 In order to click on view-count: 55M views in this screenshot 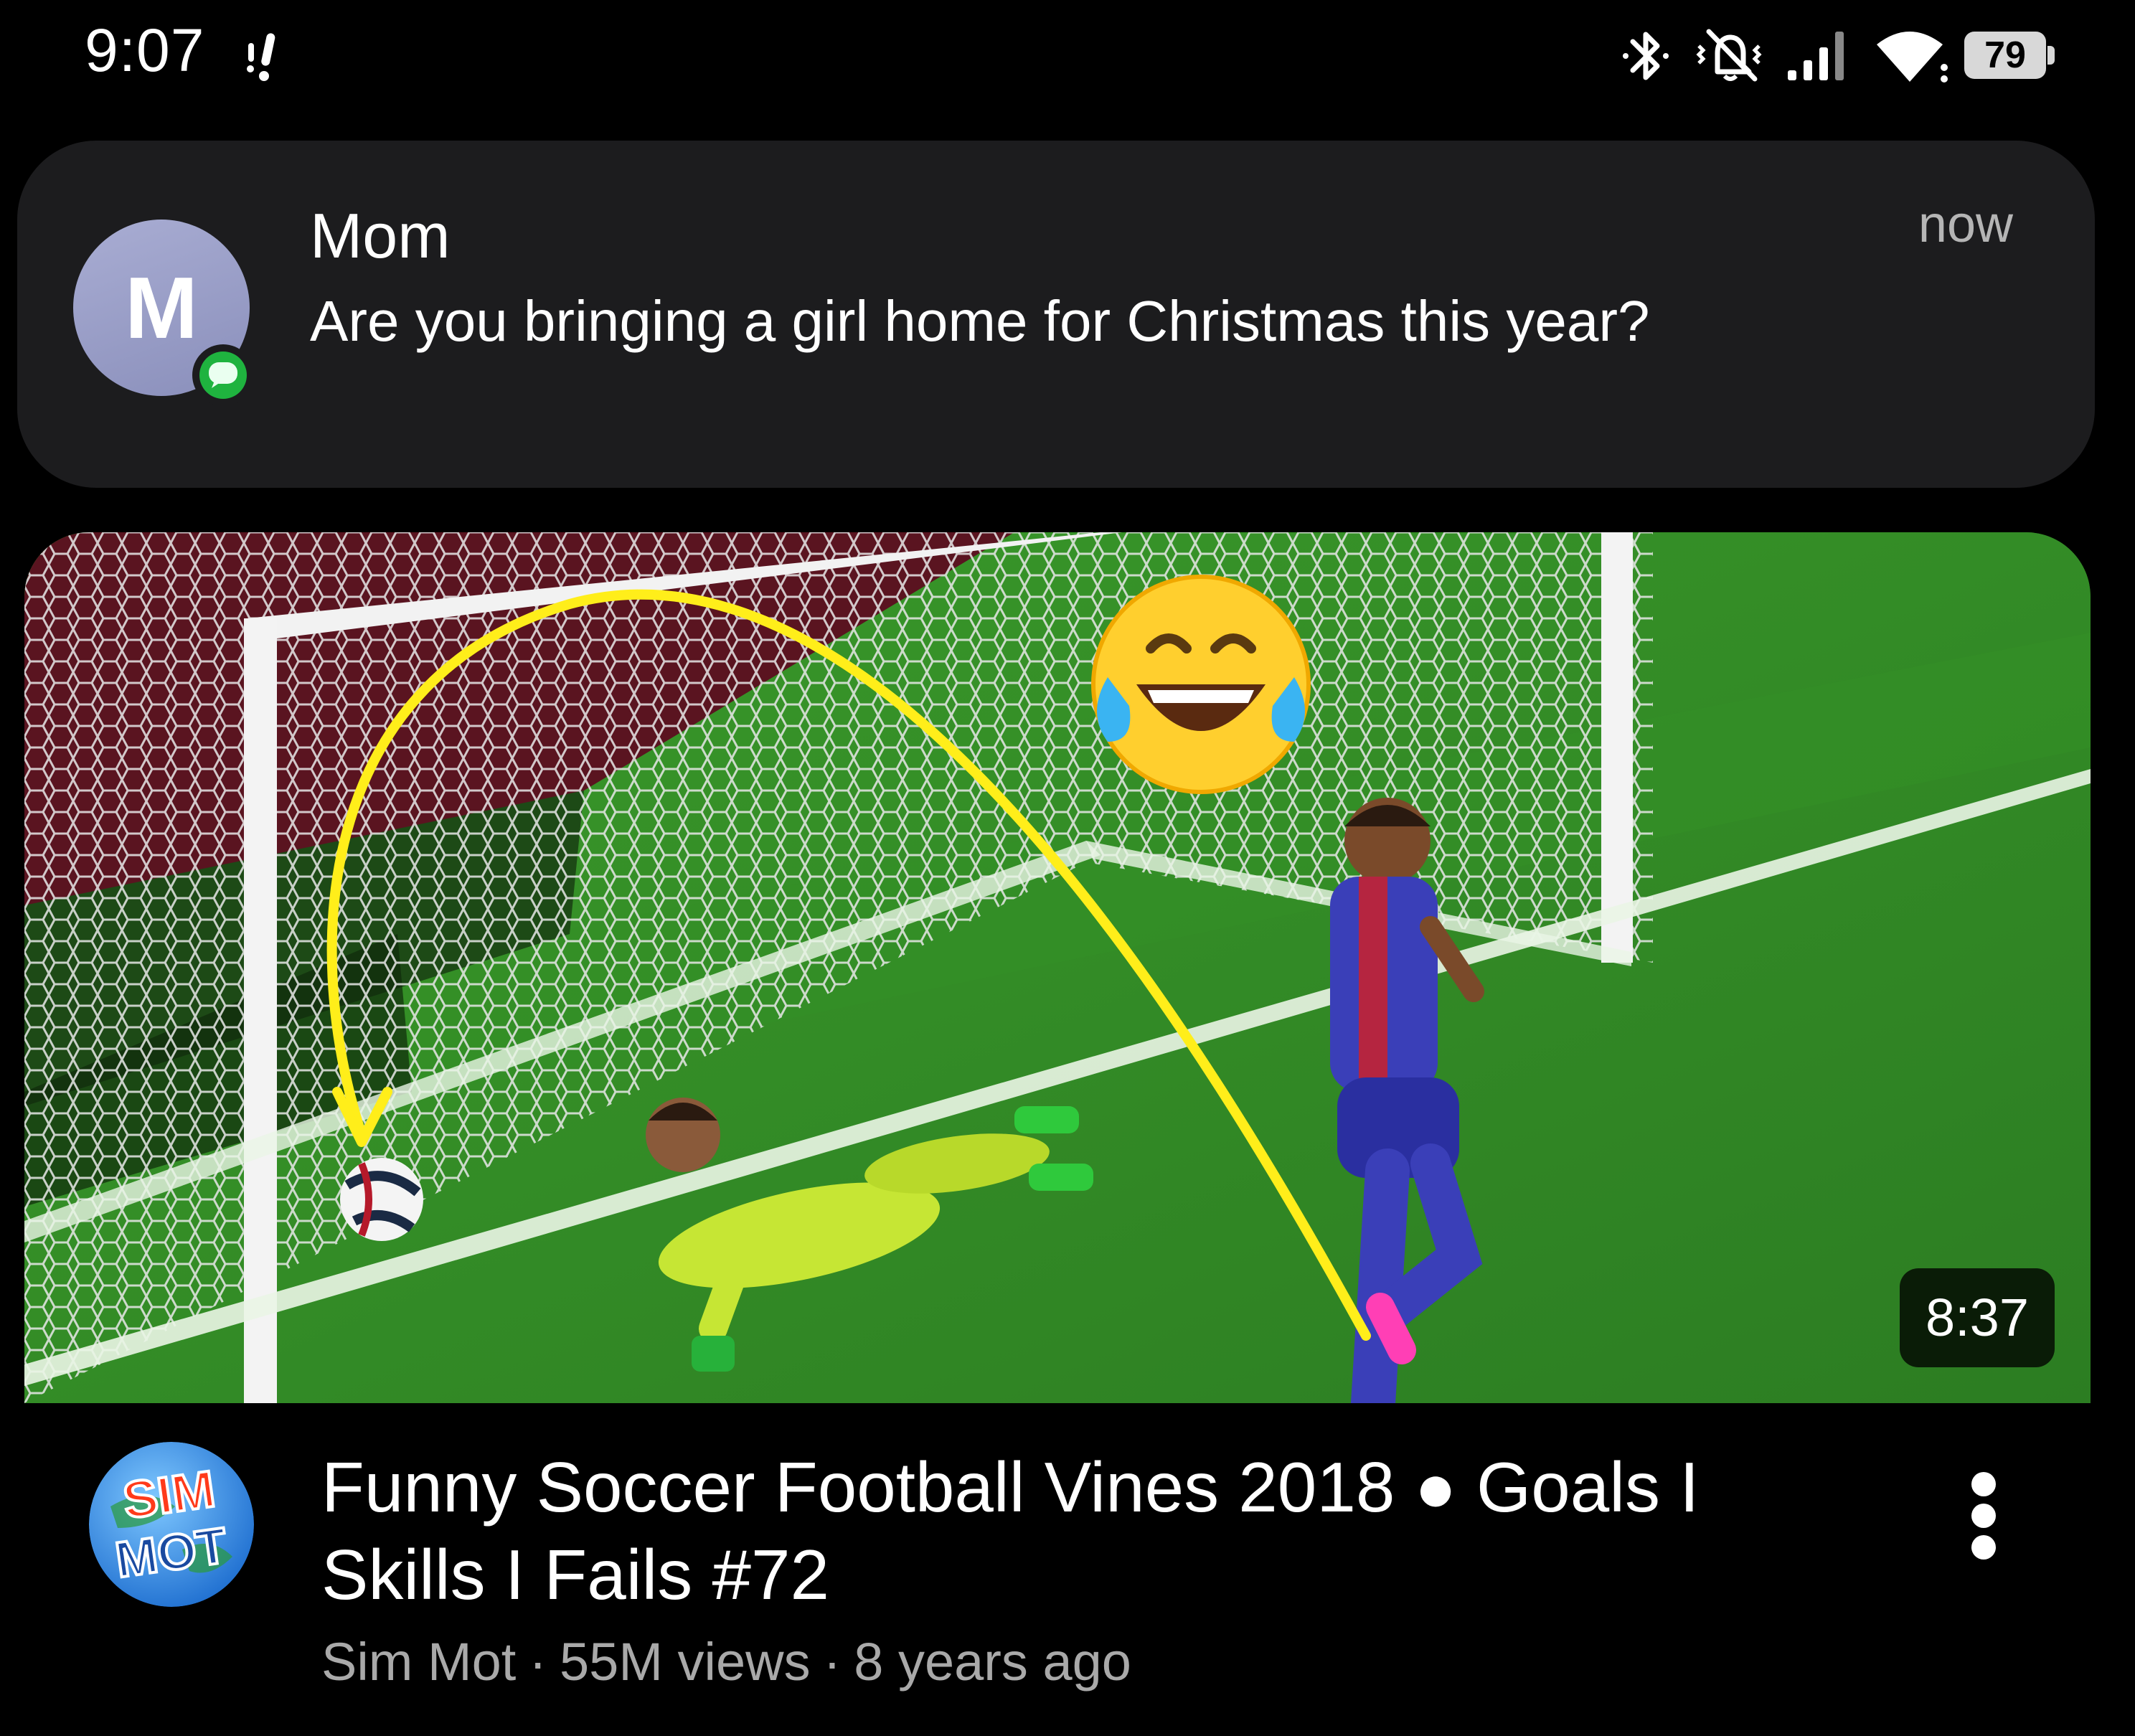, I will do `click(685, 1662)`.